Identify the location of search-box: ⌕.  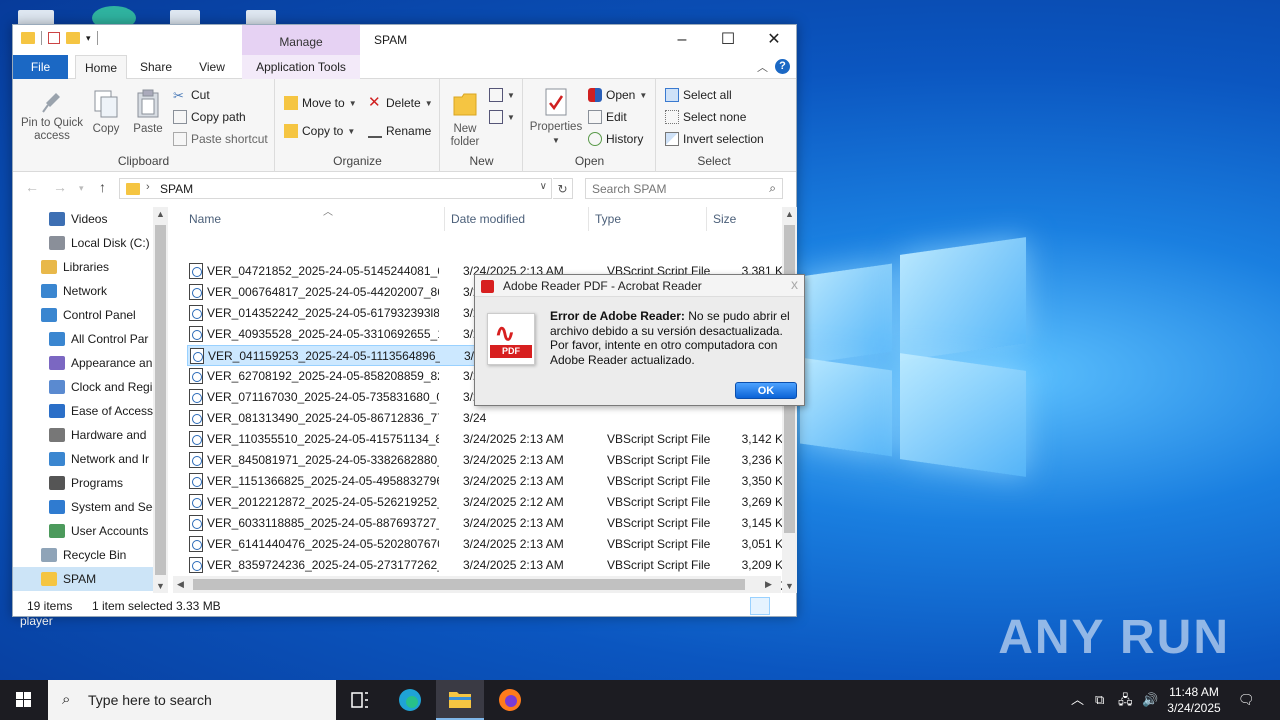
(684, 188).